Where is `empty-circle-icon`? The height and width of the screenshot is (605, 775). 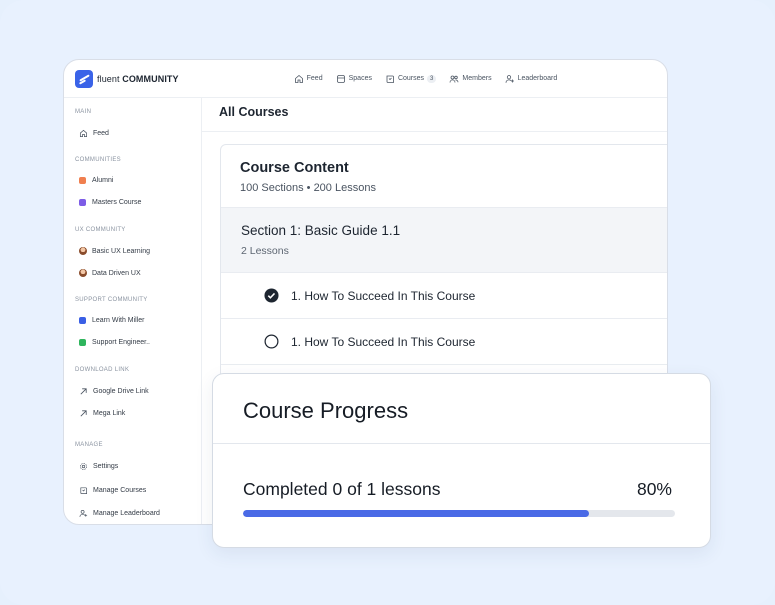 empty-circle-icon is located at coordinates (271, 341).